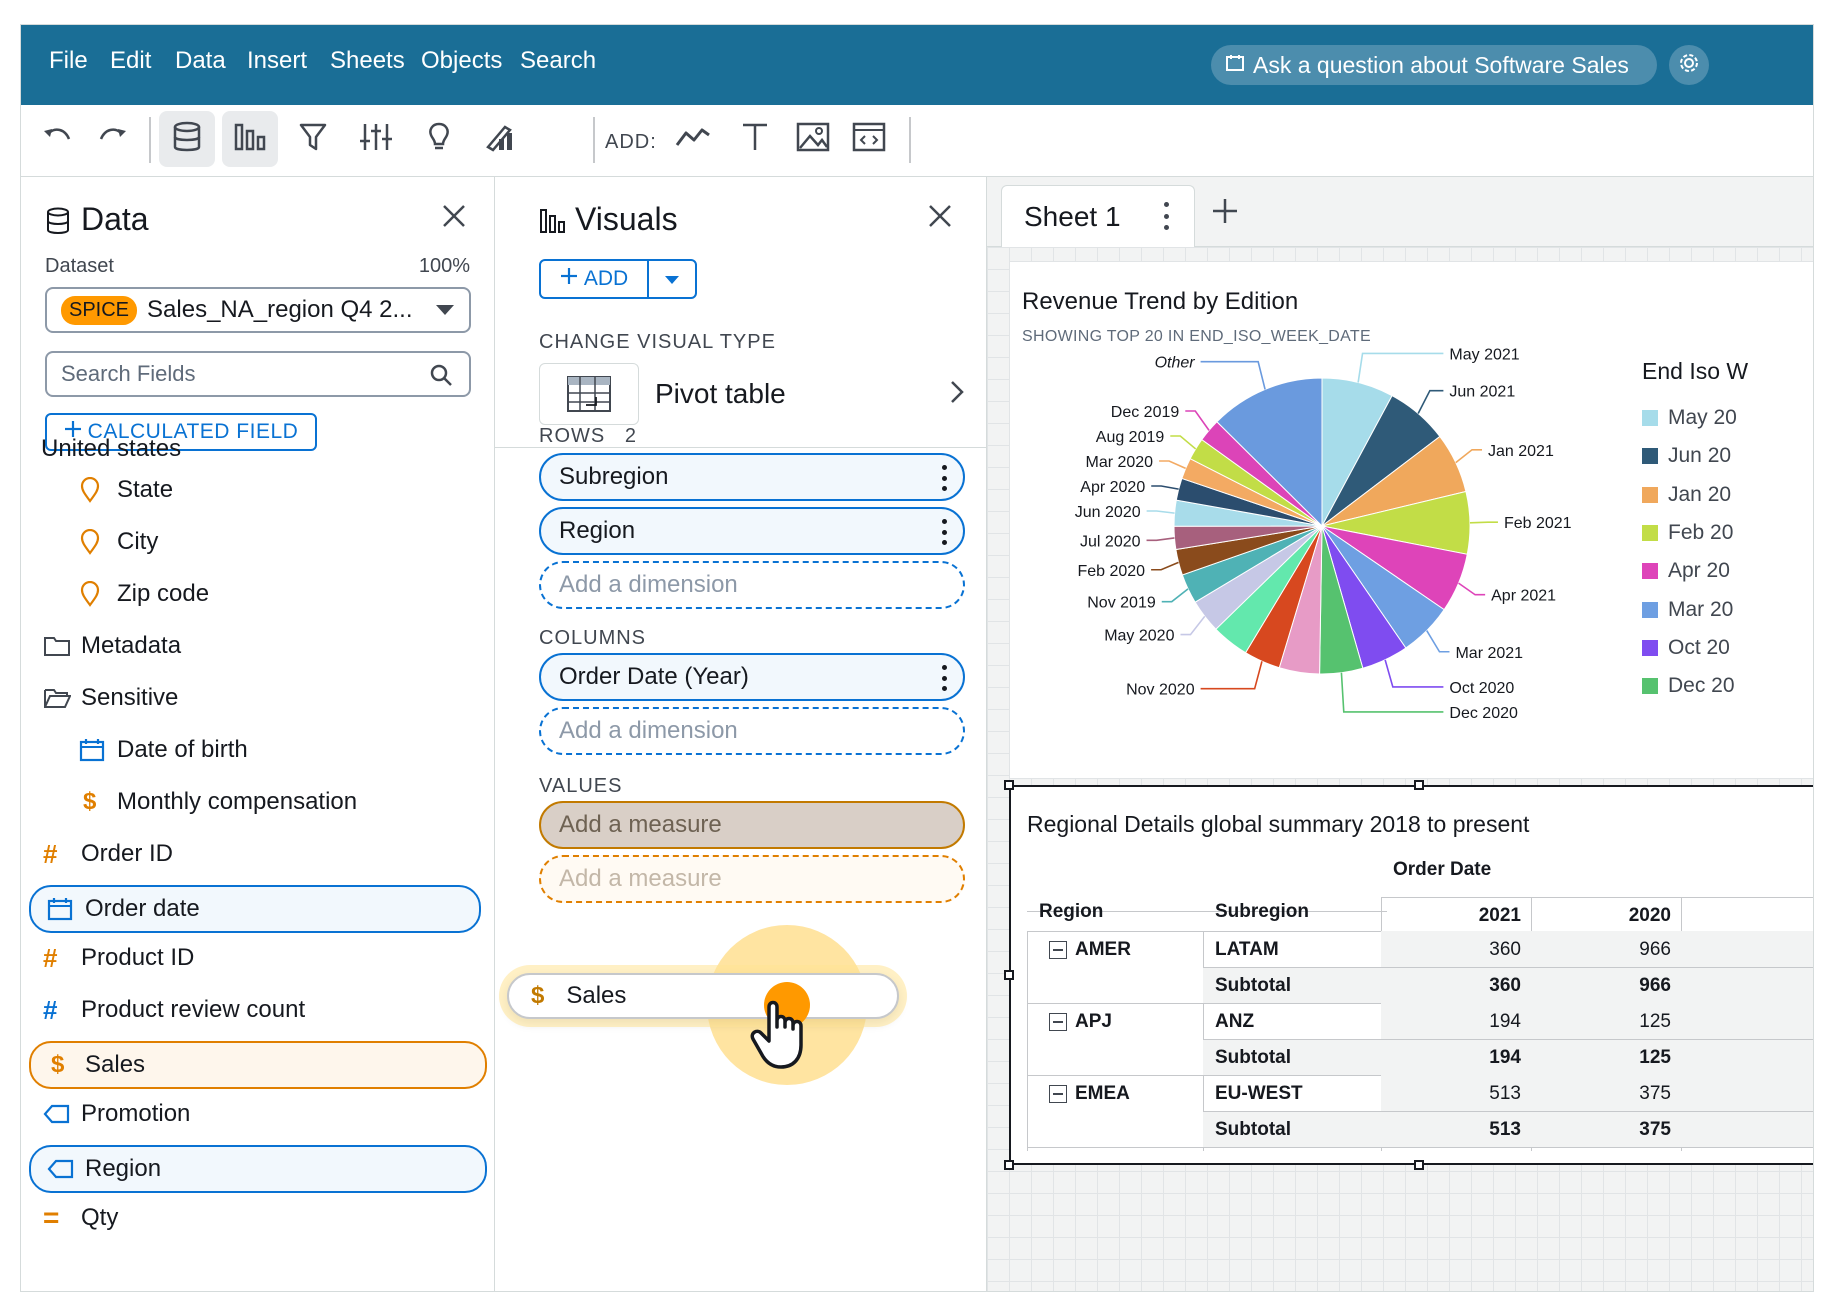 This screenshot has width=1834, height=1312. What do you see at coordinates (111, 449) in the screenshot?
I see `group-united-states: United states` at bounding box center [111, 449].